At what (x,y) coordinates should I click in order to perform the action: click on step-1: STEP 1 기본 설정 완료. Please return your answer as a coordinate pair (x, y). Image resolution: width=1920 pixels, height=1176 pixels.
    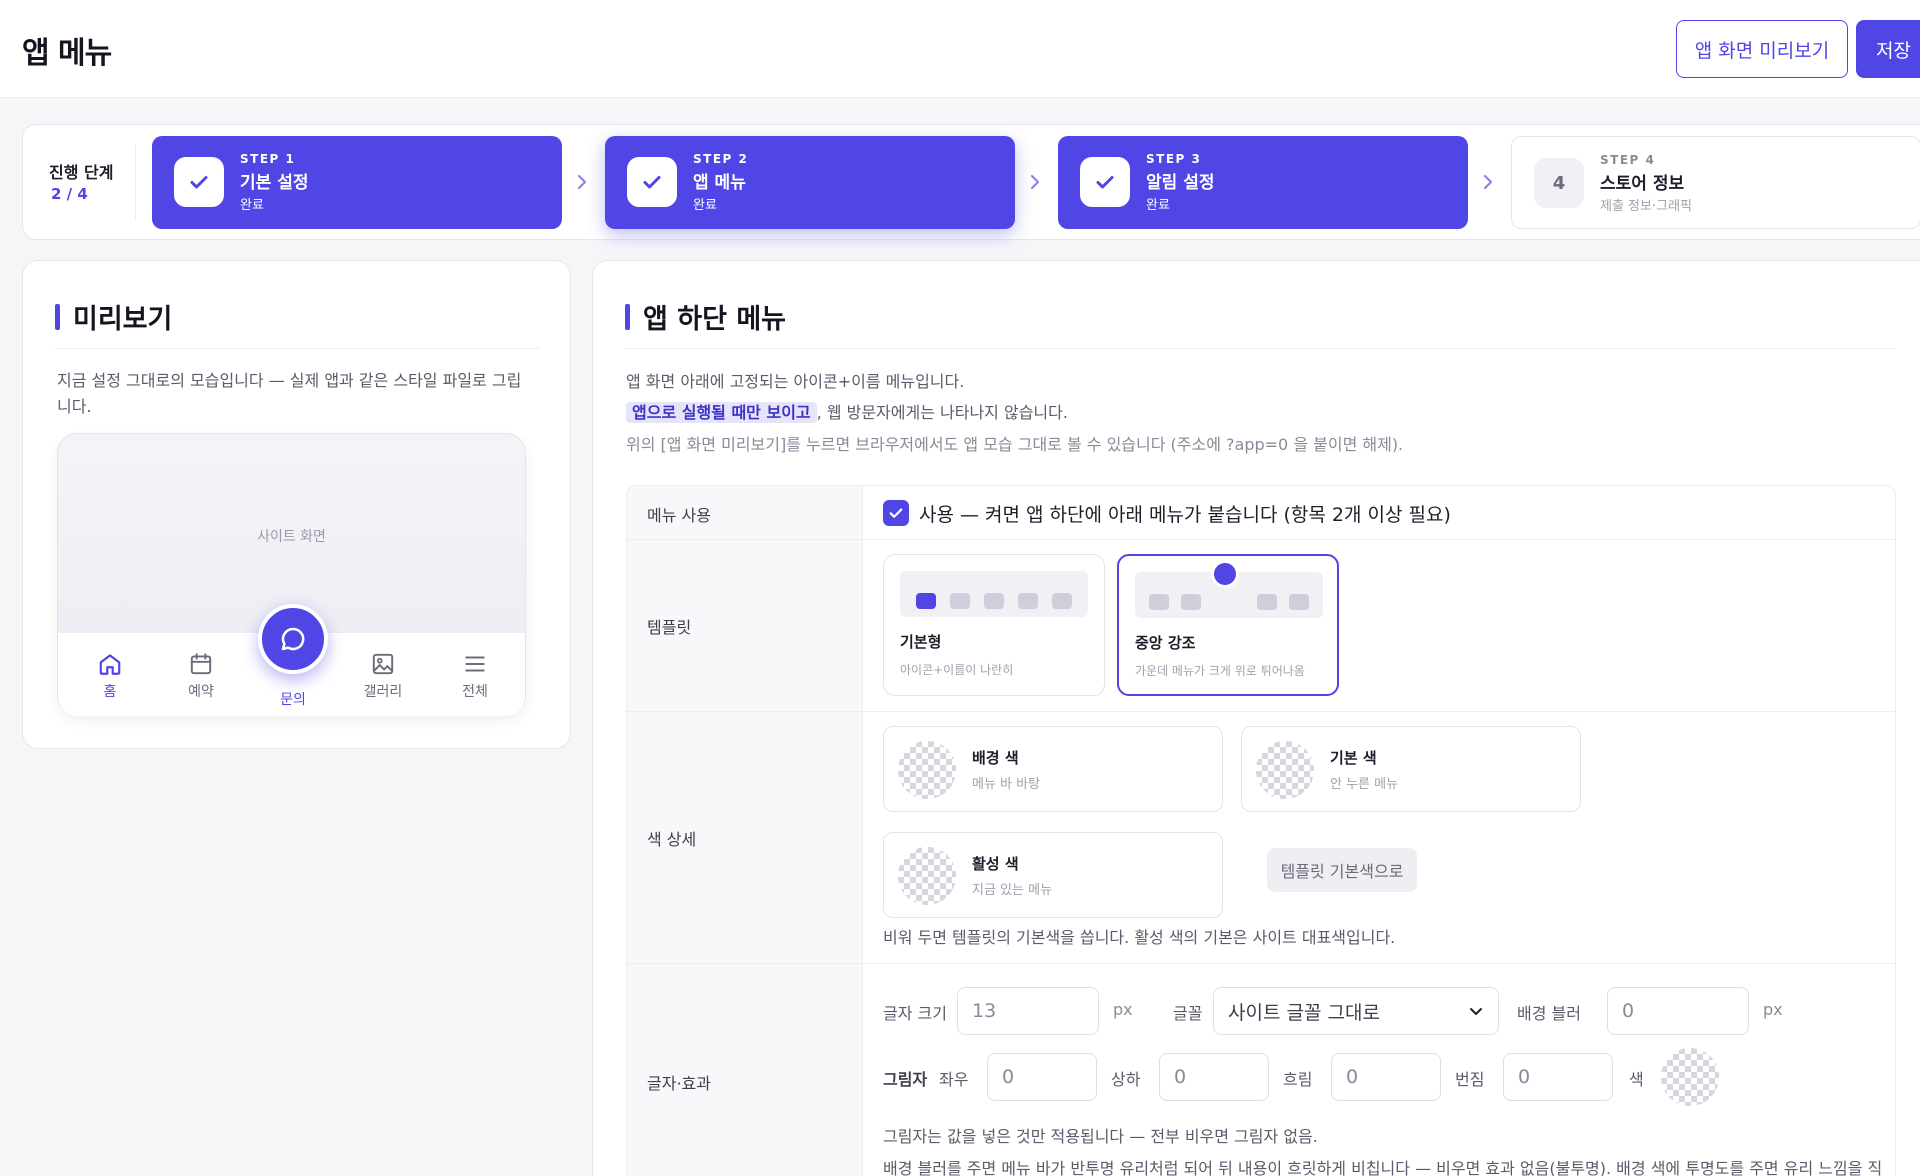
    Looking at the image, I should click on (357, 182).